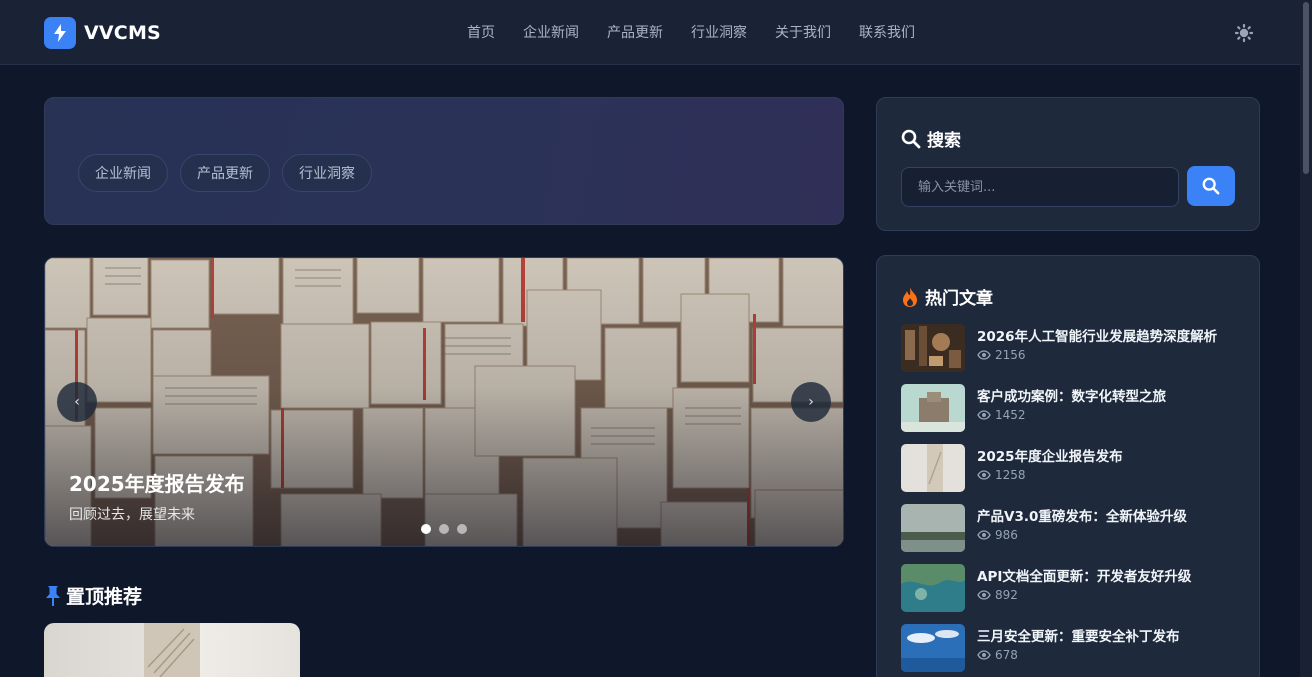 The height and width of the screenshot is (677, 1312). What do you see at coordinates (1040, 187) in the screenshot?
I see `search-input` at bounding box center [1040, 187].